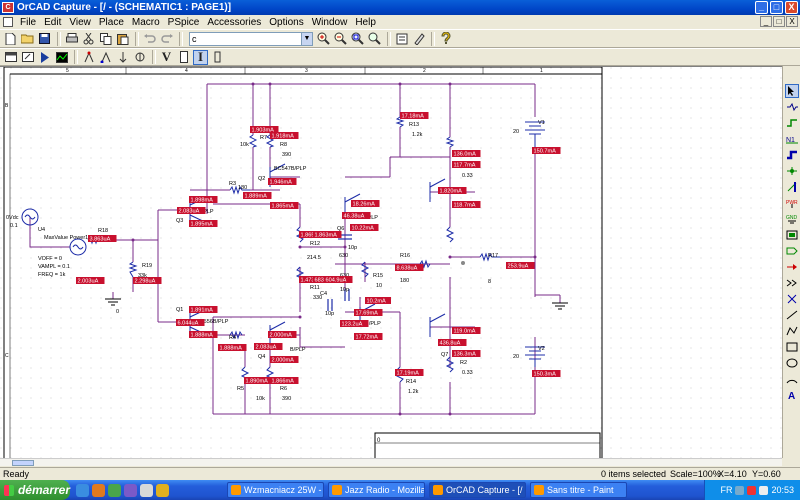 The height and width of the screenshot is (500, 800). What do you see at coordinates (8, 22) in the screenshot?
I see `document-icon` at bounding box center [8, 22].